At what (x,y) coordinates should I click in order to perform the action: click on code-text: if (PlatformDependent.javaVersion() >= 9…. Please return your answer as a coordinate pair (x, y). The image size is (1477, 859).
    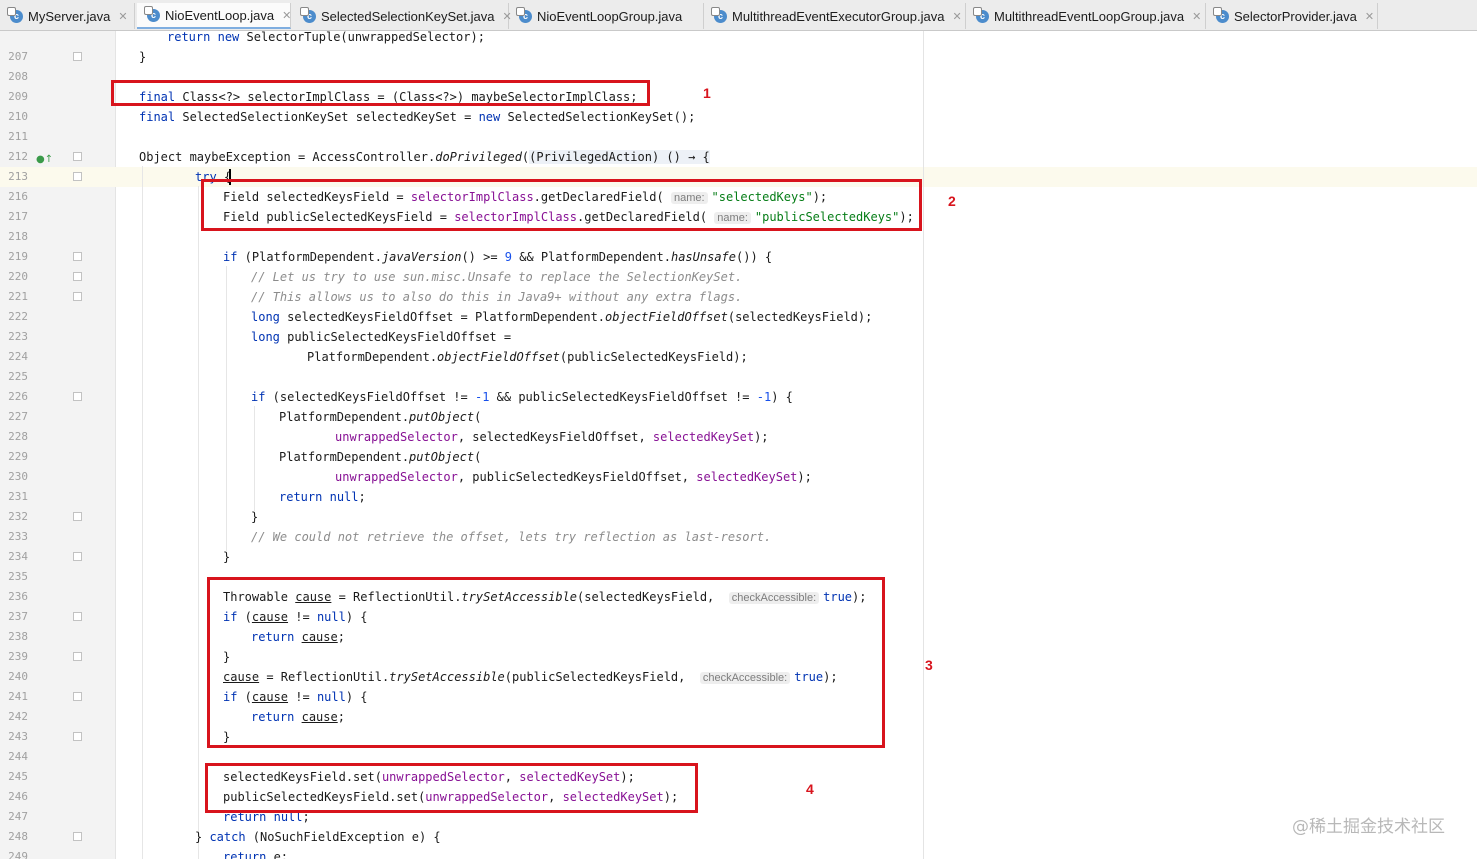
    Looking at the image, I should click on (498, 257).